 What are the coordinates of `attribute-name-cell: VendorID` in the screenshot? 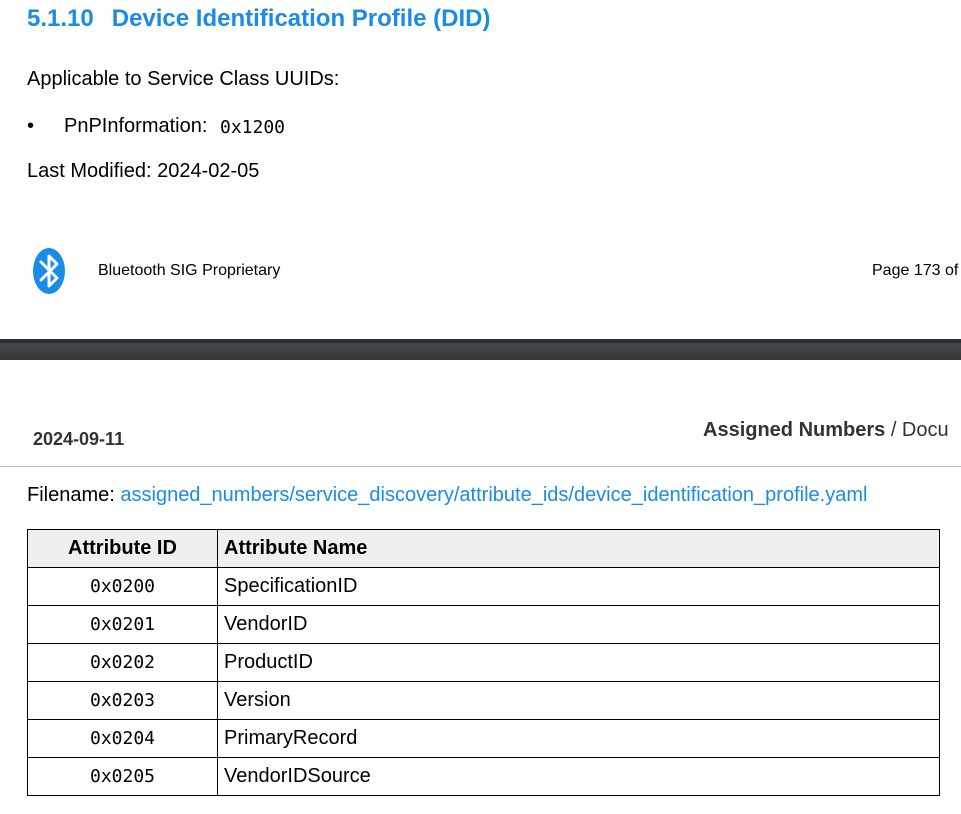 It's located at (578, 624).